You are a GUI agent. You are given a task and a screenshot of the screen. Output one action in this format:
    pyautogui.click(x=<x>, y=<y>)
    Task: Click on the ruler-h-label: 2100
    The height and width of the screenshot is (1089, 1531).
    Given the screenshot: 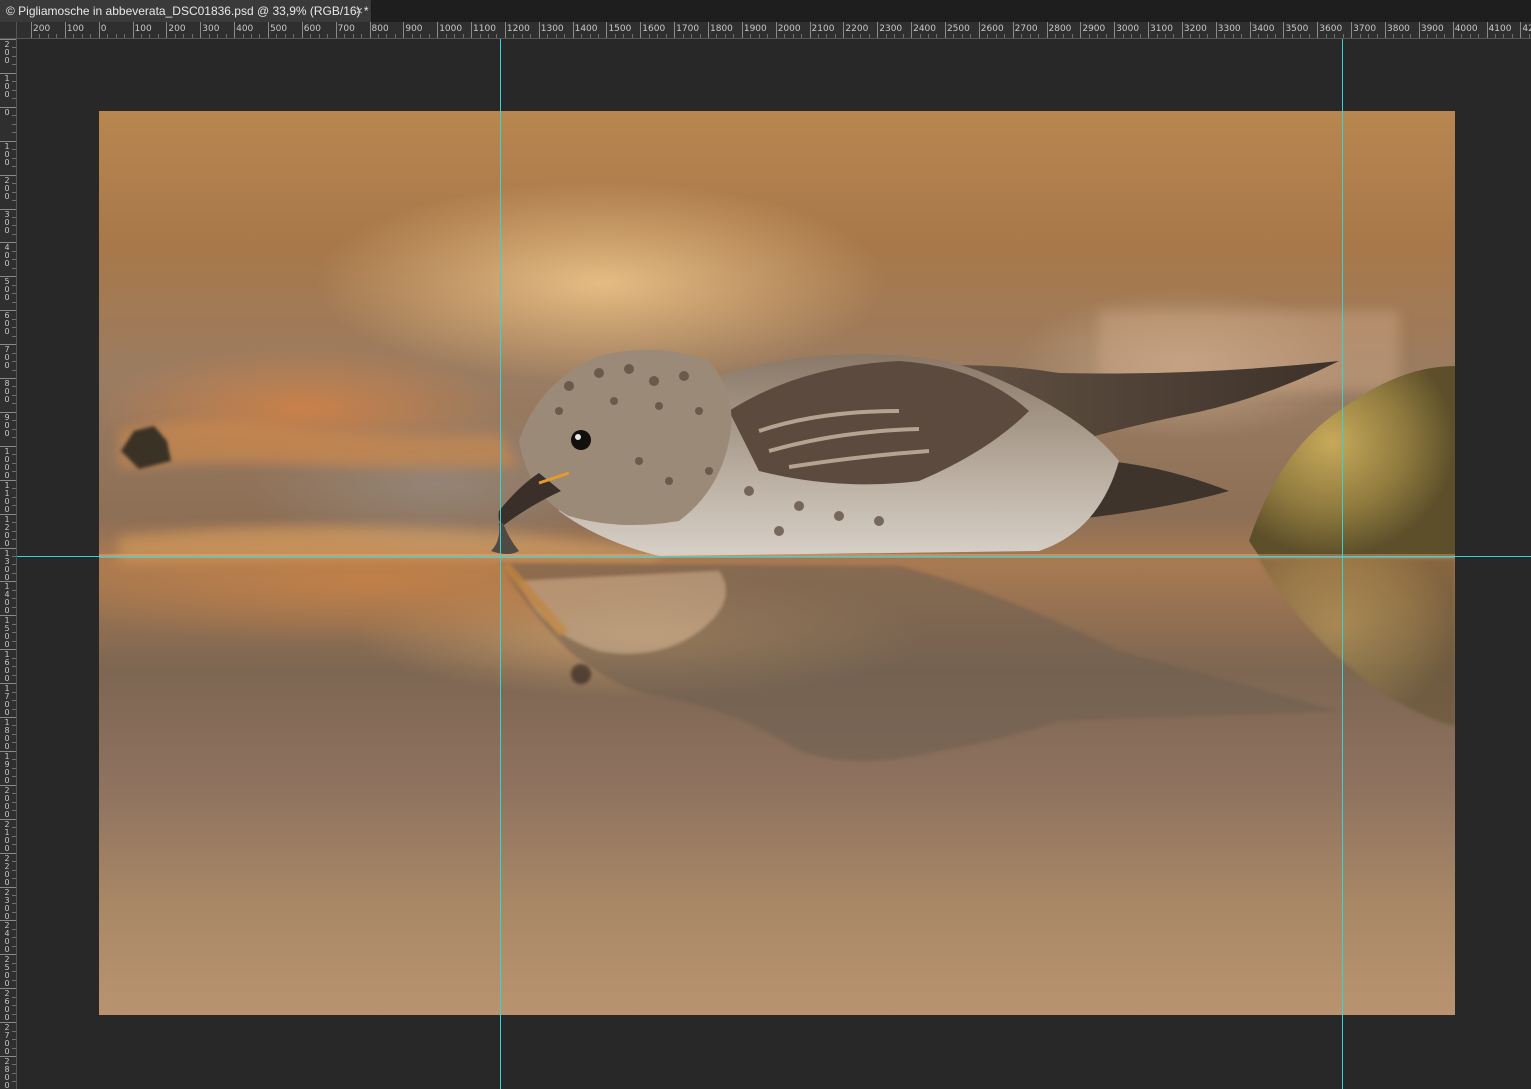 What is the action you would take?
    pyautogui.click(x=823, y=29)
    